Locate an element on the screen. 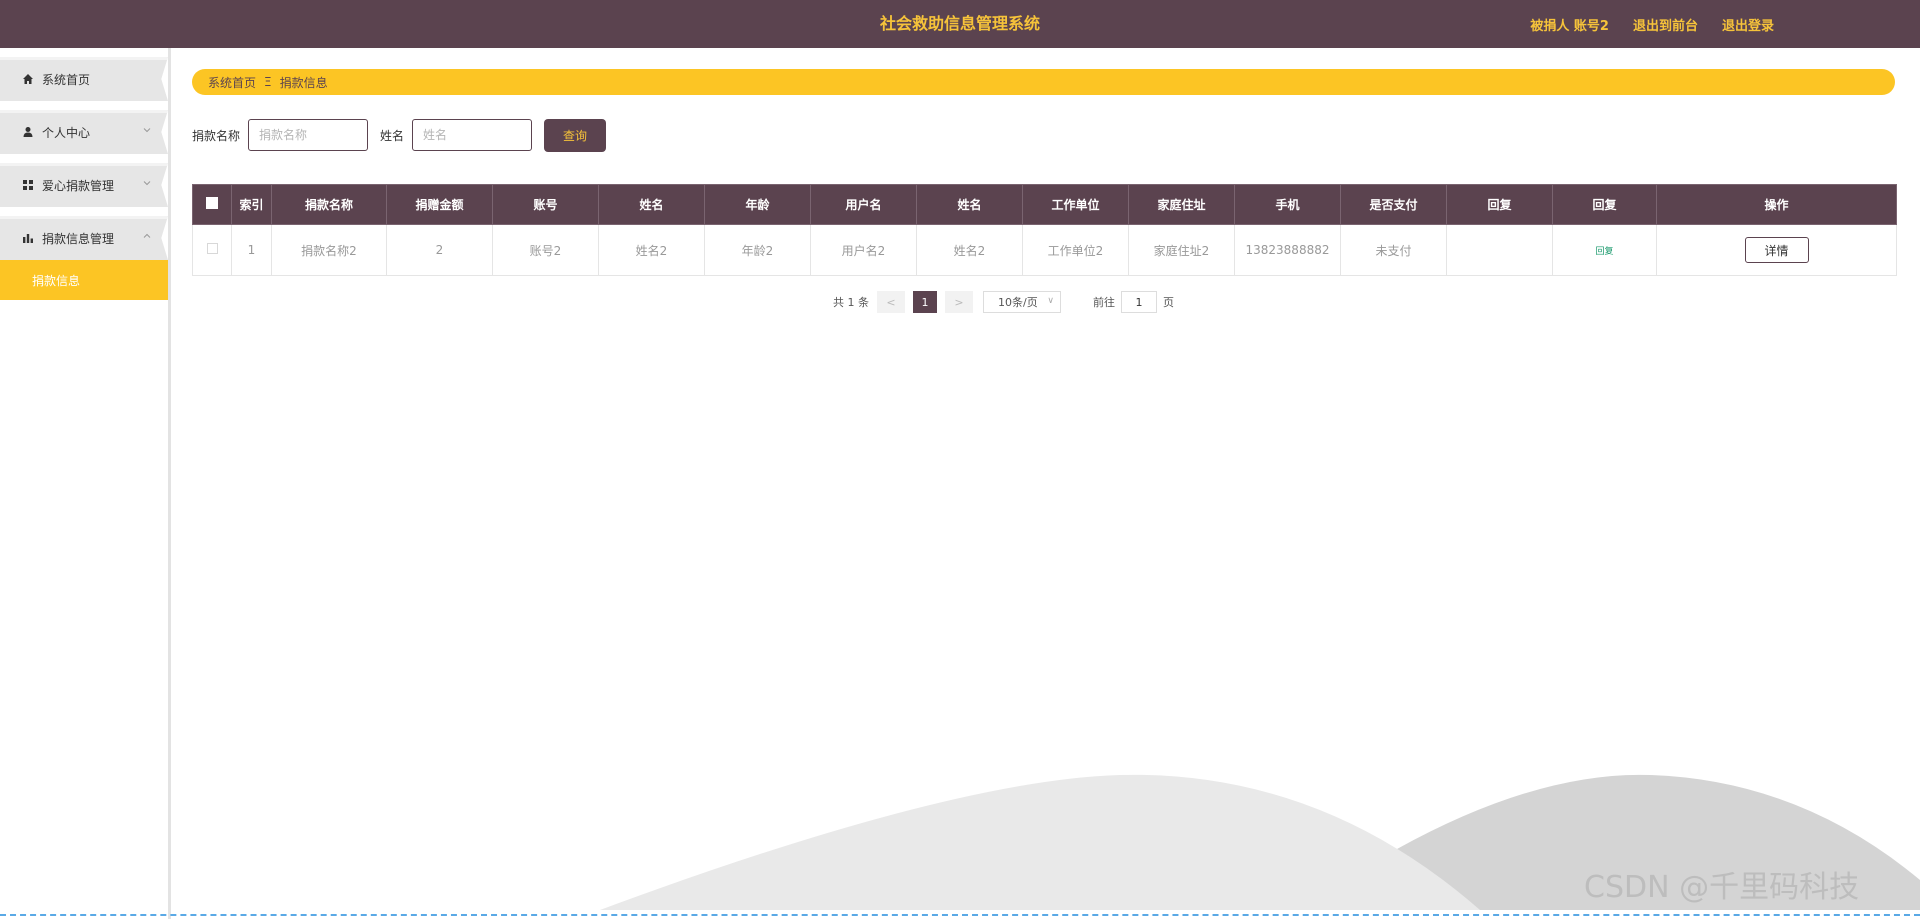 This screenshot has height=919, width=1920. detail-button: 详情 is located at coordinates (1776, 250).